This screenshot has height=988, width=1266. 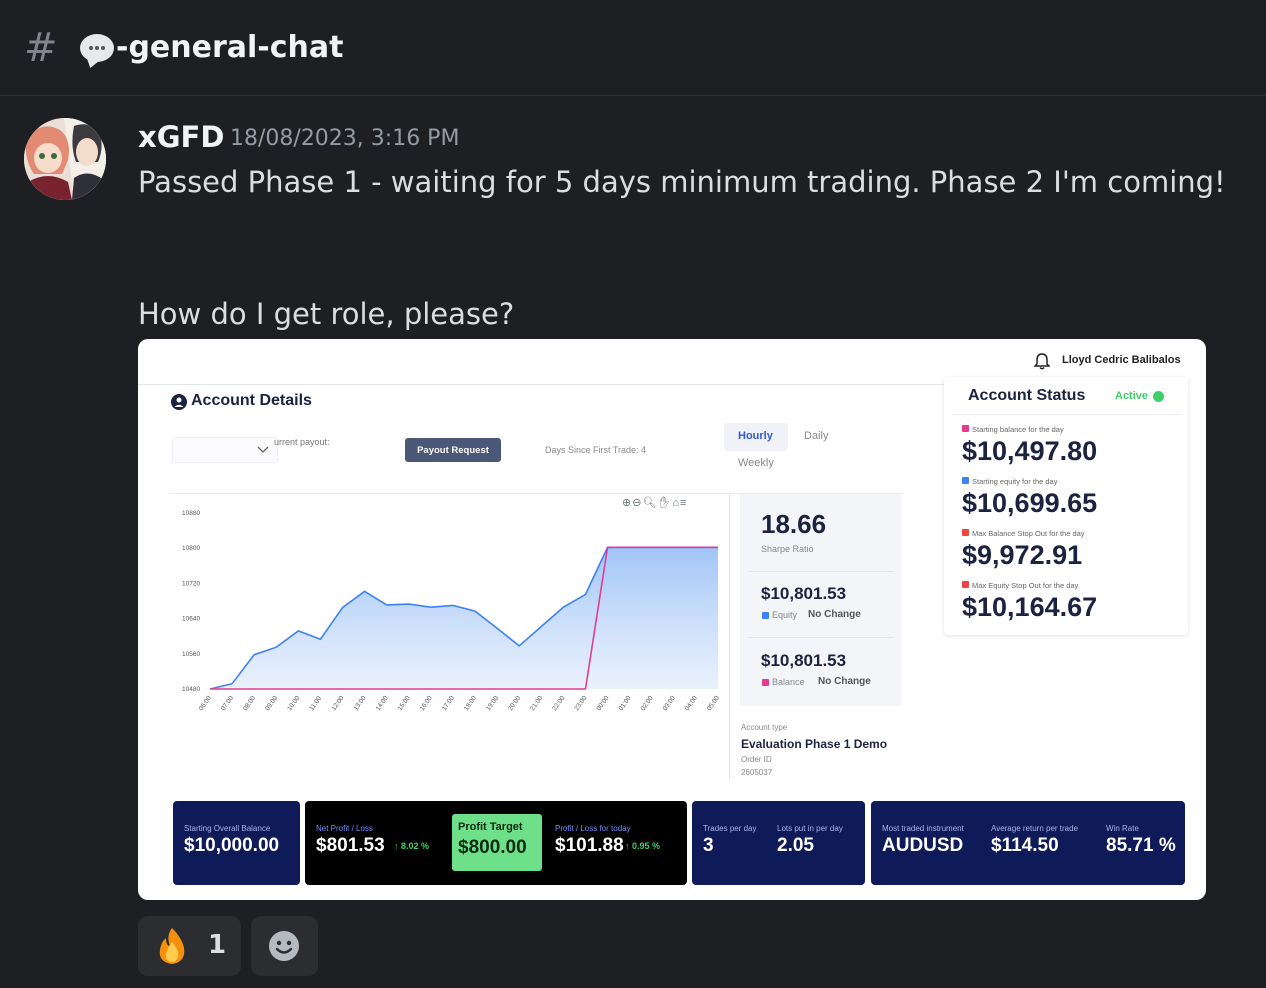 I want to click on y-tick-label: 10880, so click(x=191, y=513).